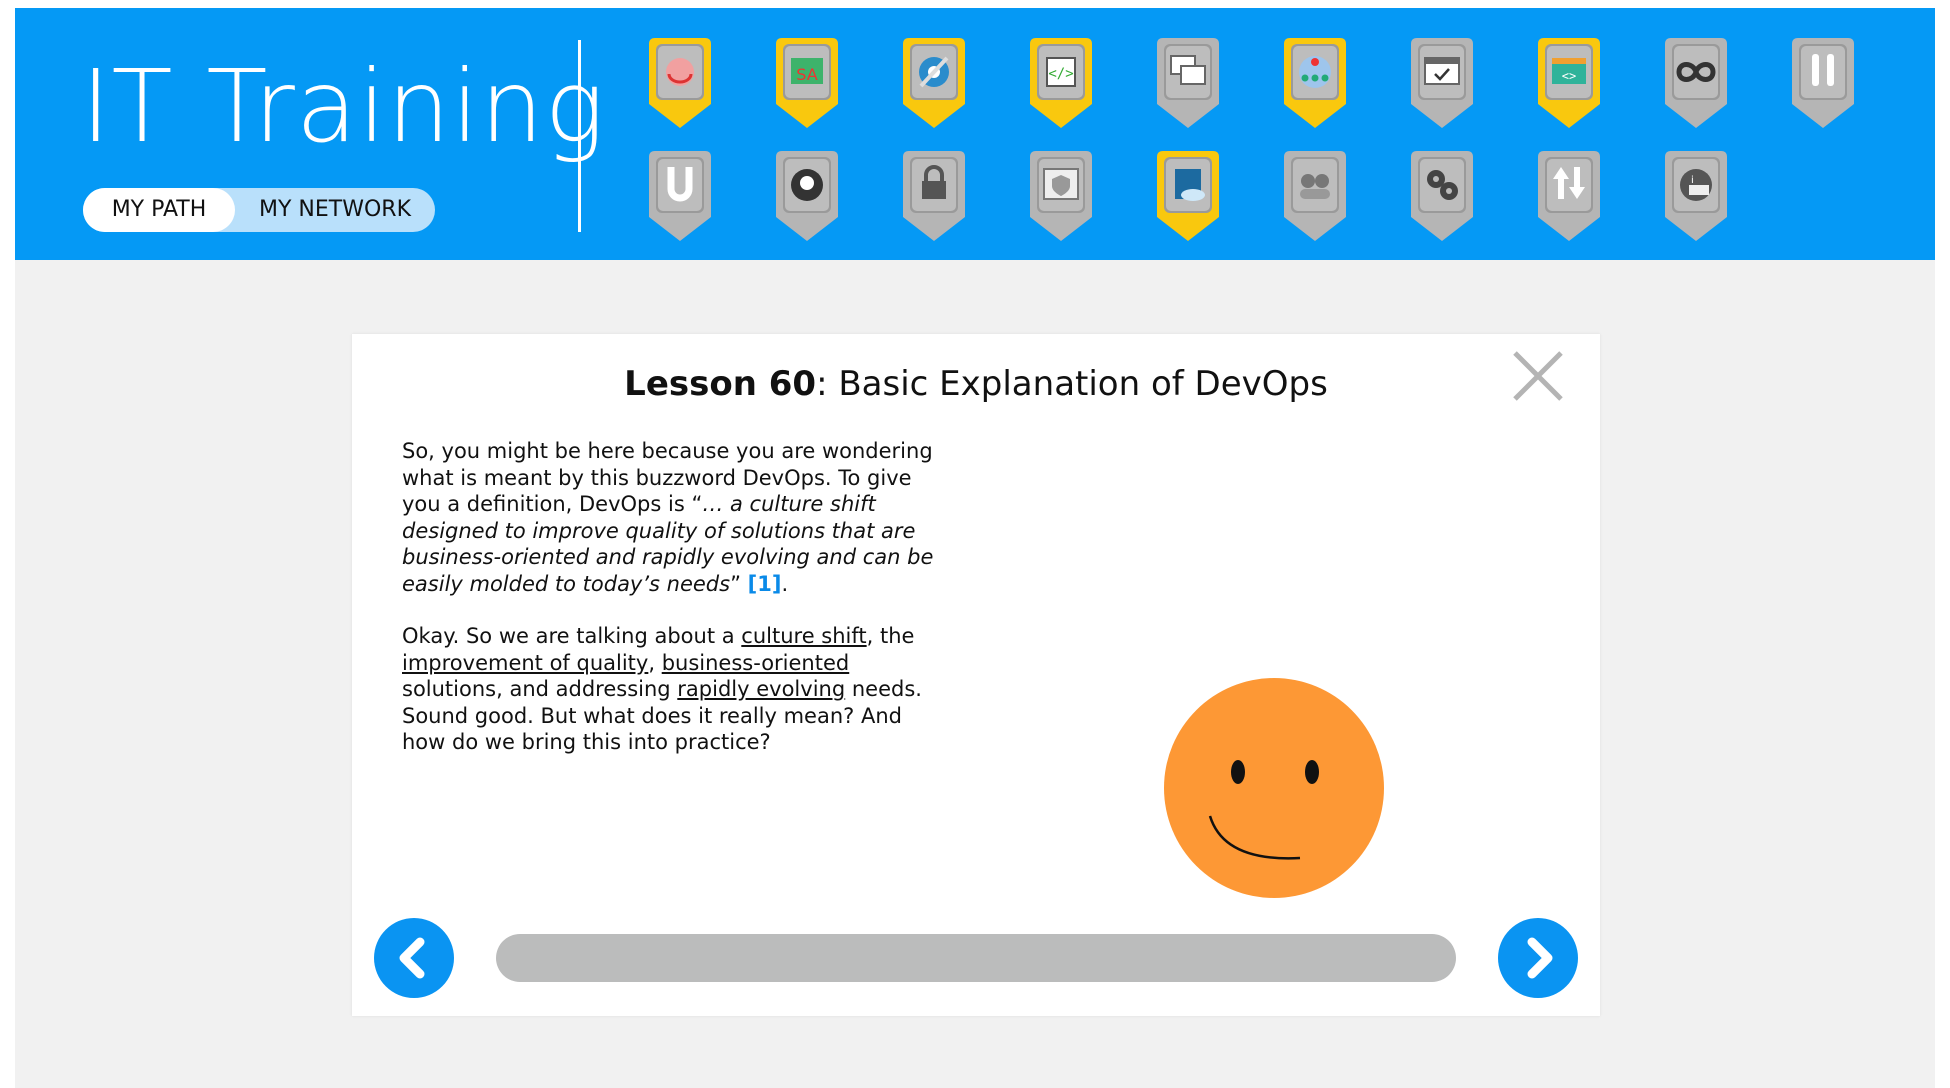 The width and height of the screenshot is (1950, 1088). I want to click on term-culture-shift: culture shift, so click(803, 636).